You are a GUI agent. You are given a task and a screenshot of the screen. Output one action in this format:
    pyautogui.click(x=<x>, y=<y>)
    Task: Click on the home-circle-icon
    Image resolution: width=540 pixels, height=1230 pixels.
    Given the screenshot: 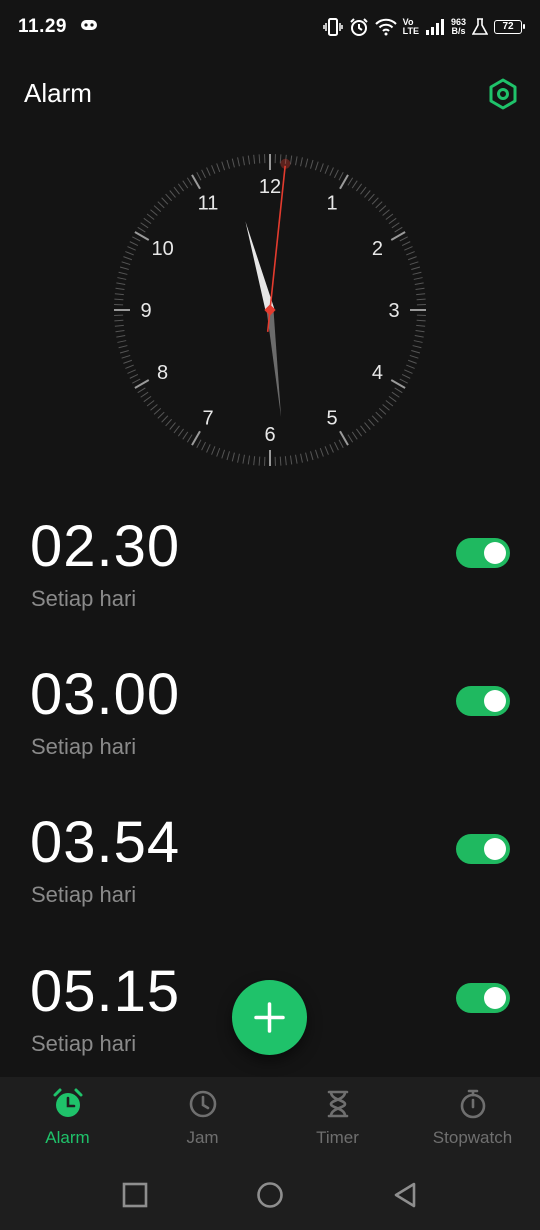 What is the action you would take?
    pyautogui.click(x=270, y=1195)
    